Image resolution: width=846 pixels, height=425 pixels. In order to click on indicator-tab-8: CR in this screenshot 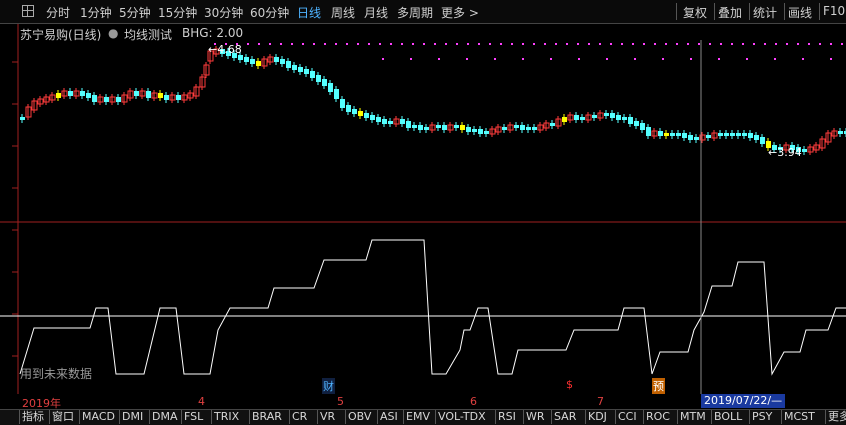, I will do `click(299, 417)`.